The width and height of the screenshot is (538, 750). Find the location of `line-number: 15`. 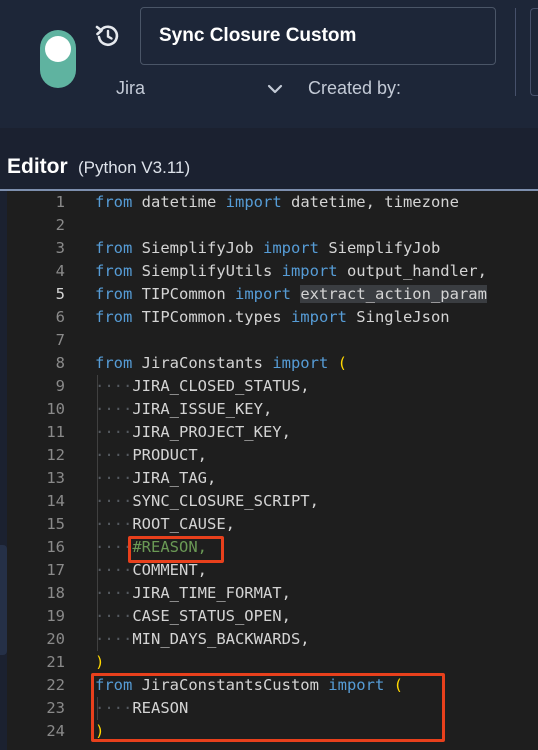

line-number: 15 is located at coordinates (55, 524).